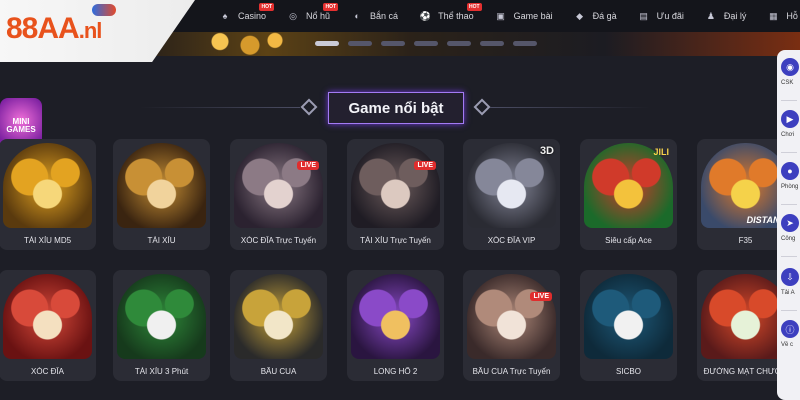  Describe the element at coordinates (710, 15) in the screenshot. I see `agent-icon: ♟` at that location.